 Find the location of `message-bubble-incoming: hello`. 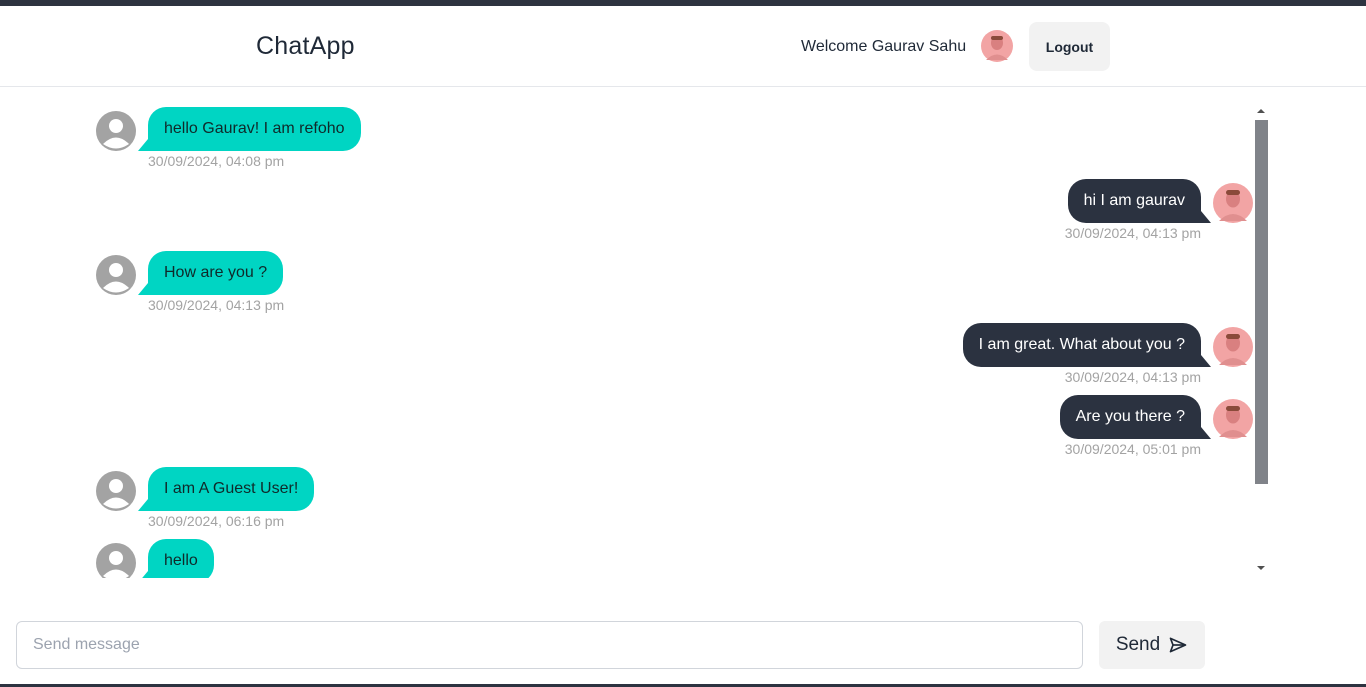

message-bubble-incoming: hello is located at coordinates (176, 558).